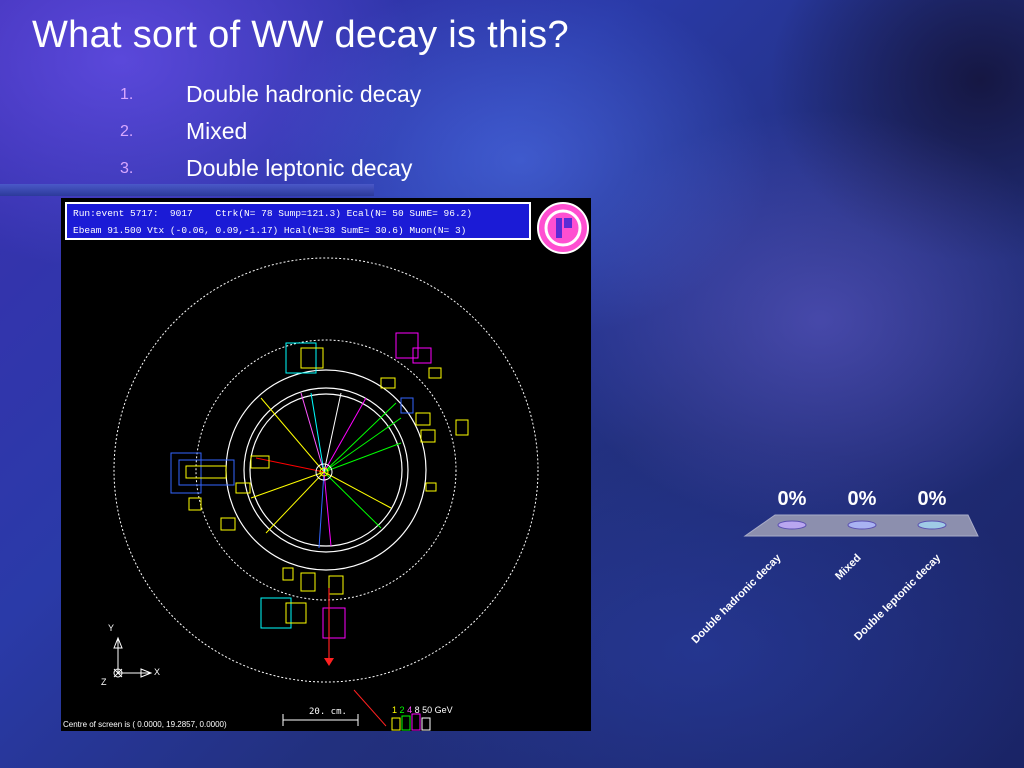  What do you see at coordinates (127, 131) in the screenshot?
I see `option-number: 2.` at bounding box center [127, 131].